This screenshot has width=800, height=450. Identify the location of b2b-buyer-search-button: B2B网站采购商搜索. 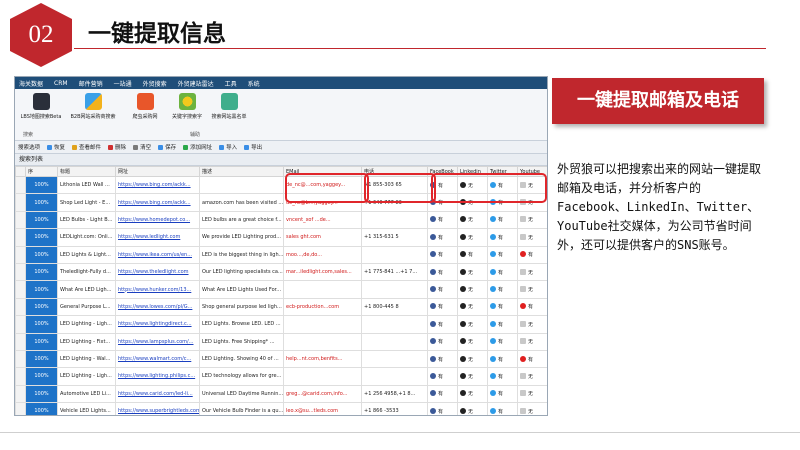
(93, 106).